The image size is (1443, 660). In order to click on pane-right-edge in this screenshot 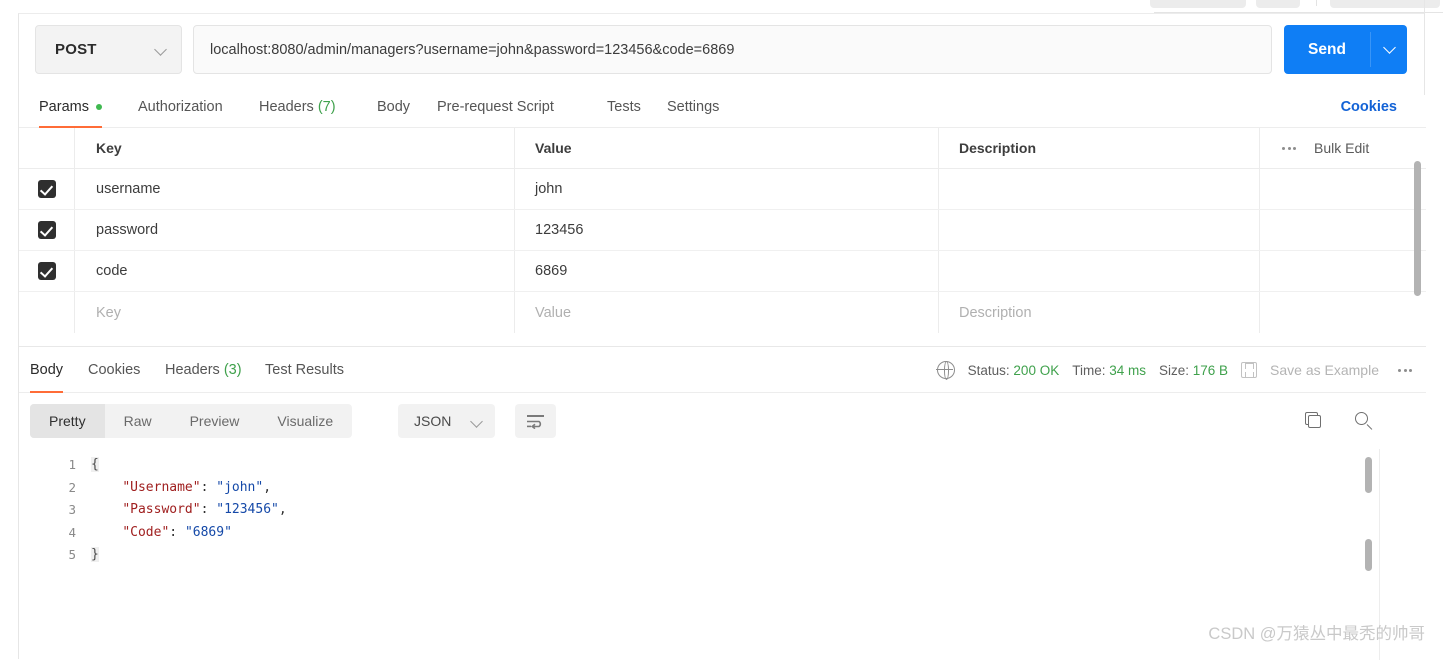, I will do `click(1424, 47)`.